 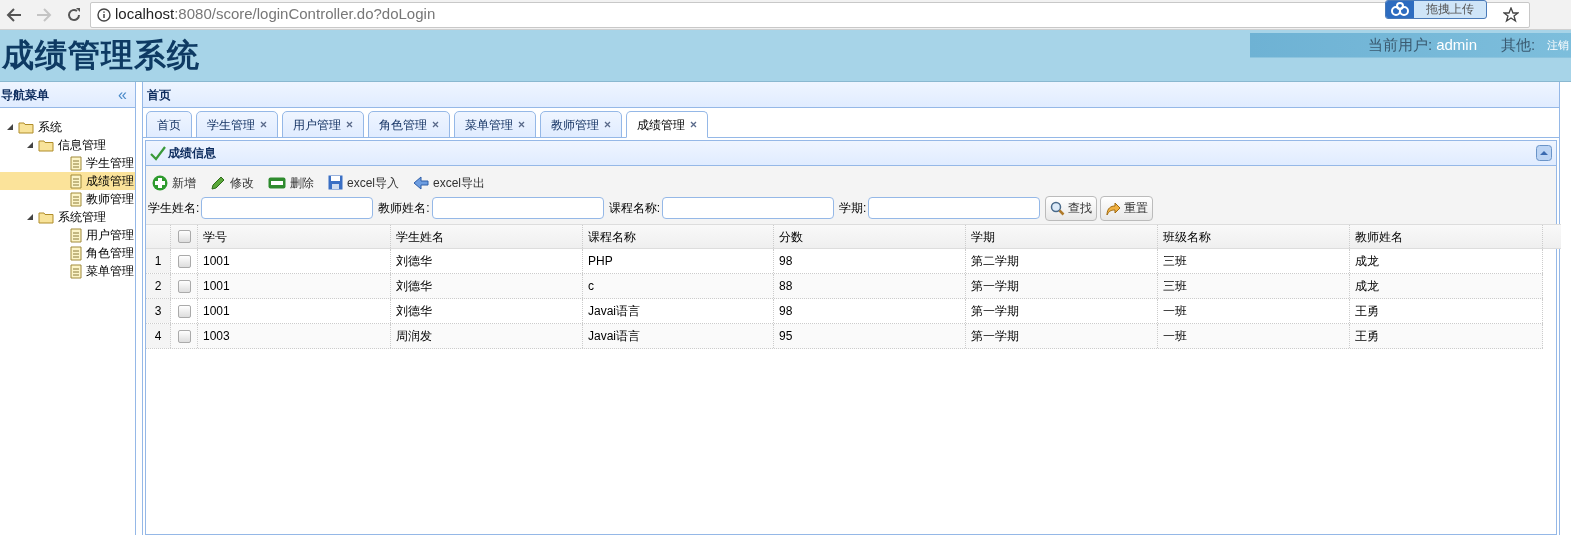 What do you see at coordinates (1187, 236) in the screenshot?
I see `column-header: 班级名称` at bounding box center [1187, 236].